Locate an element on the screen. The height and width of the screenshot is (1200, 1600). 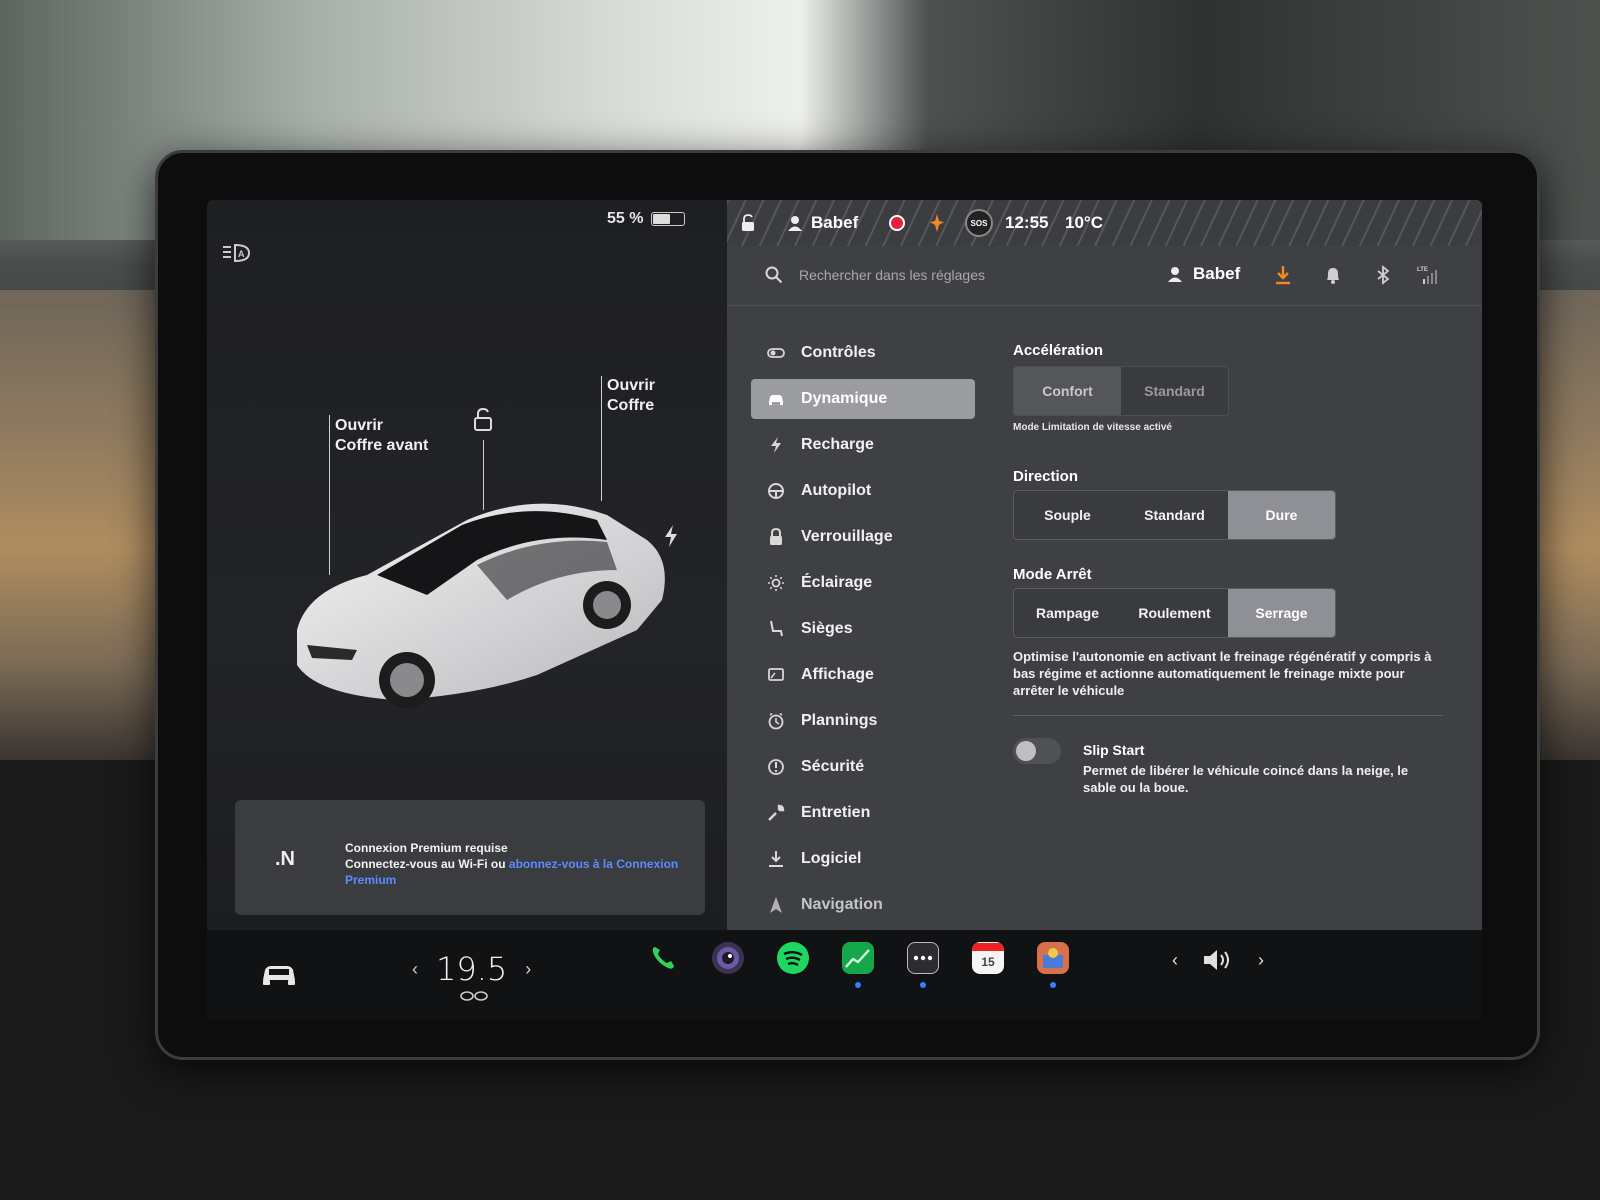
svg-text: LTE is located at coordinates (1422, 270).